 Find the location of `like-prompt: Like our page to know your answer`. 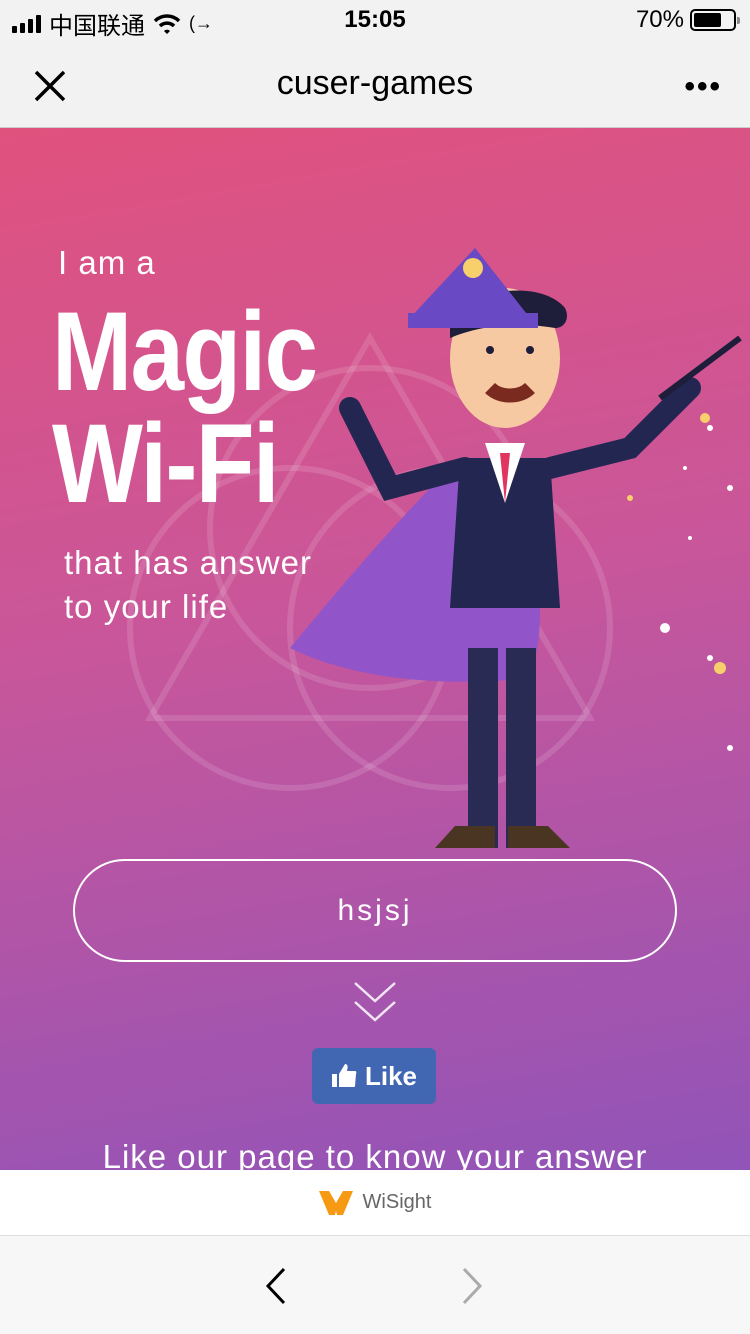

like-prompt: Like our page to know your answer is located at coordinates (375, 1154).